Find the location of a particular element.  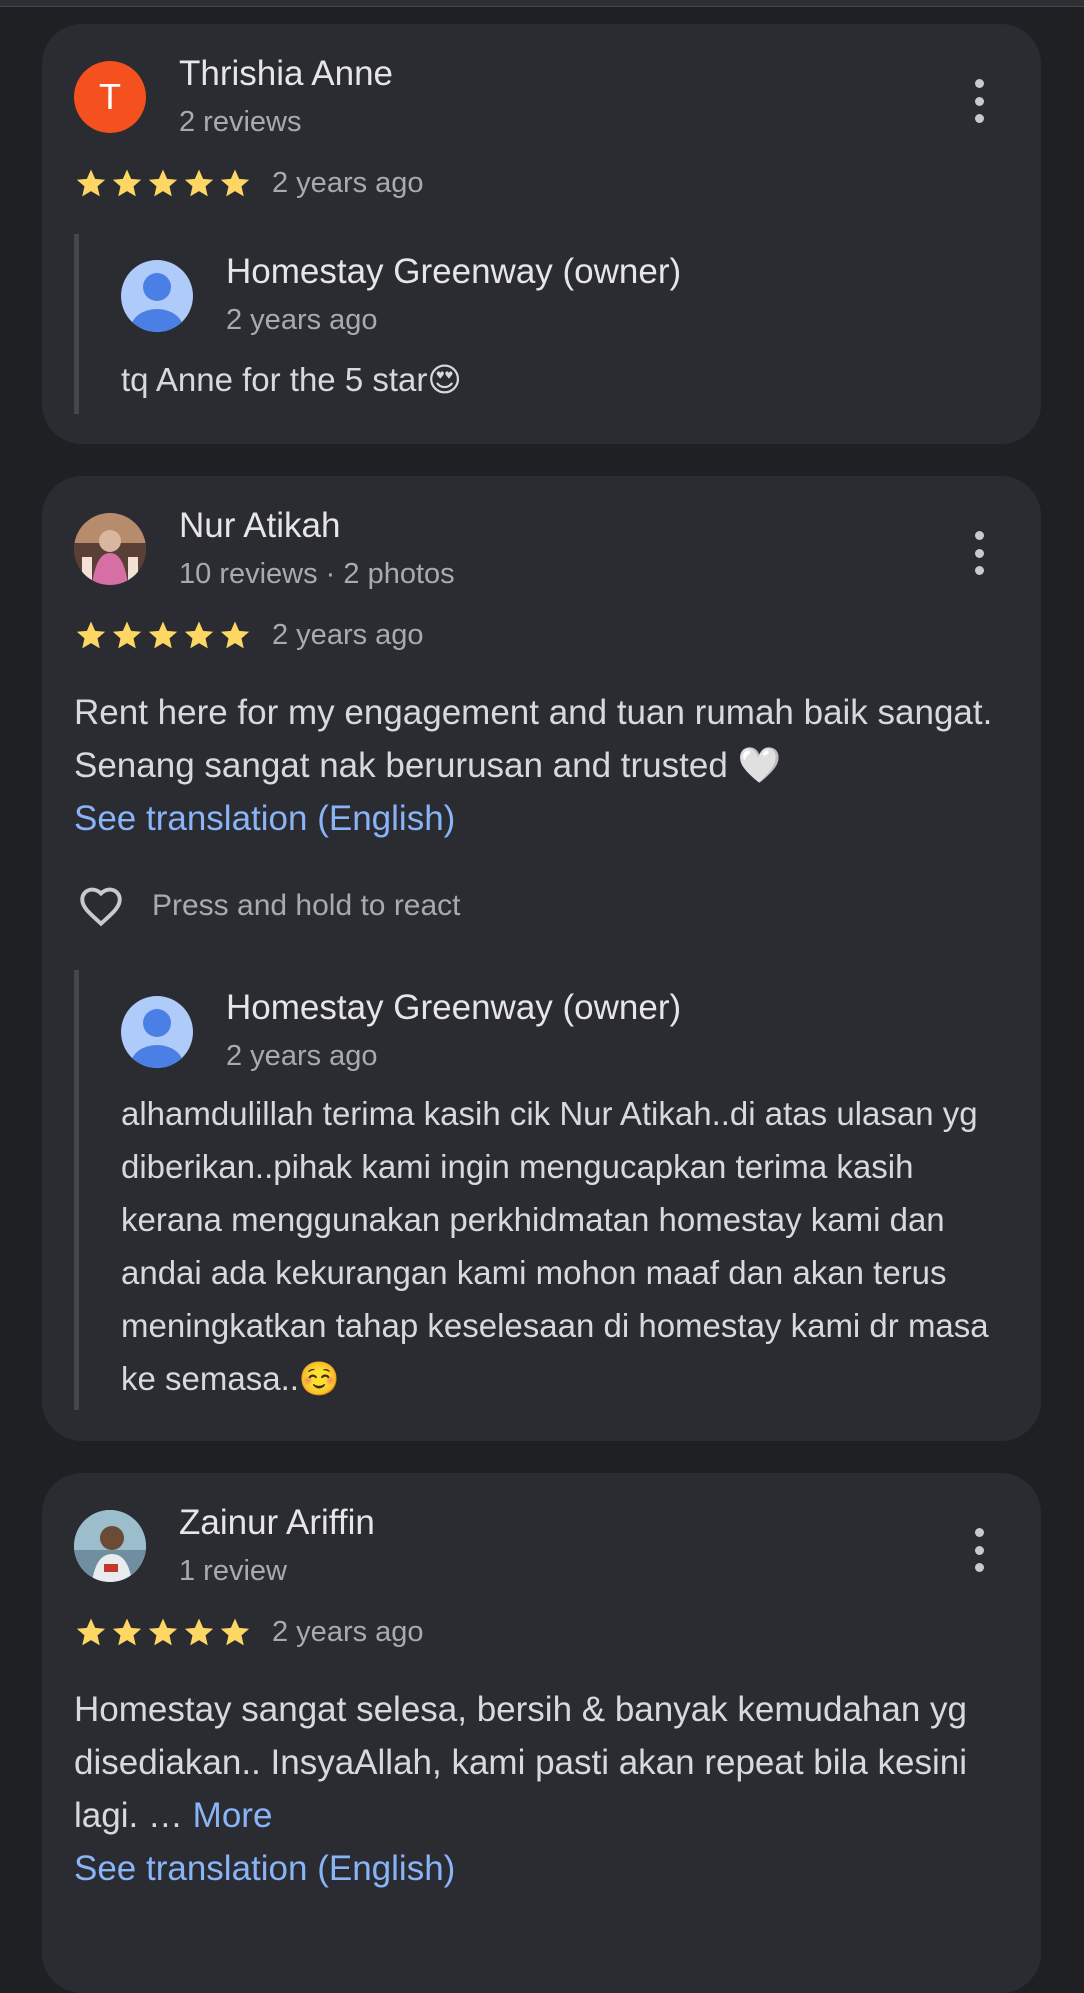

reviewer-meta: 2 reviews is located at coordinates (240, 122).